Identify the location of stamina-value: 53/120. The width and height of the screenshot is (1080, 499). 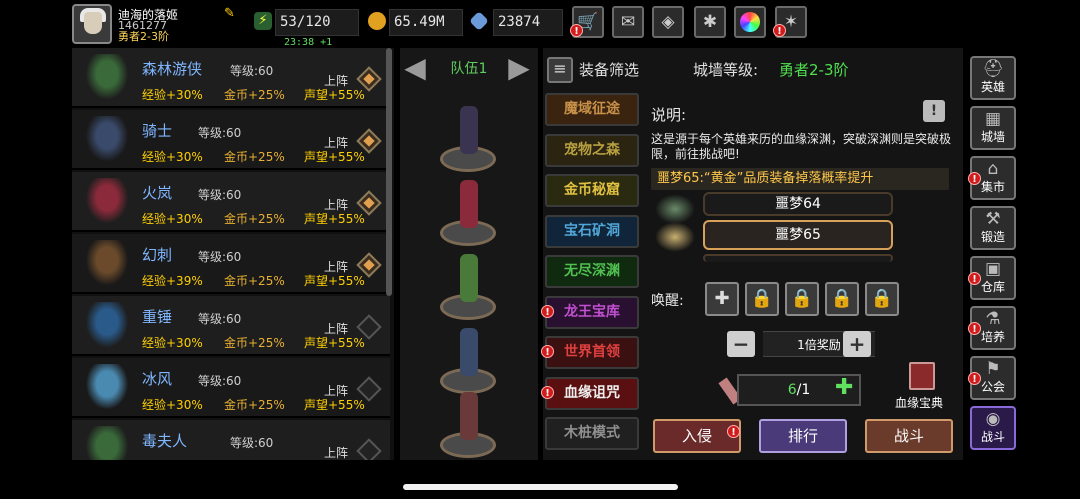
(317, 22).